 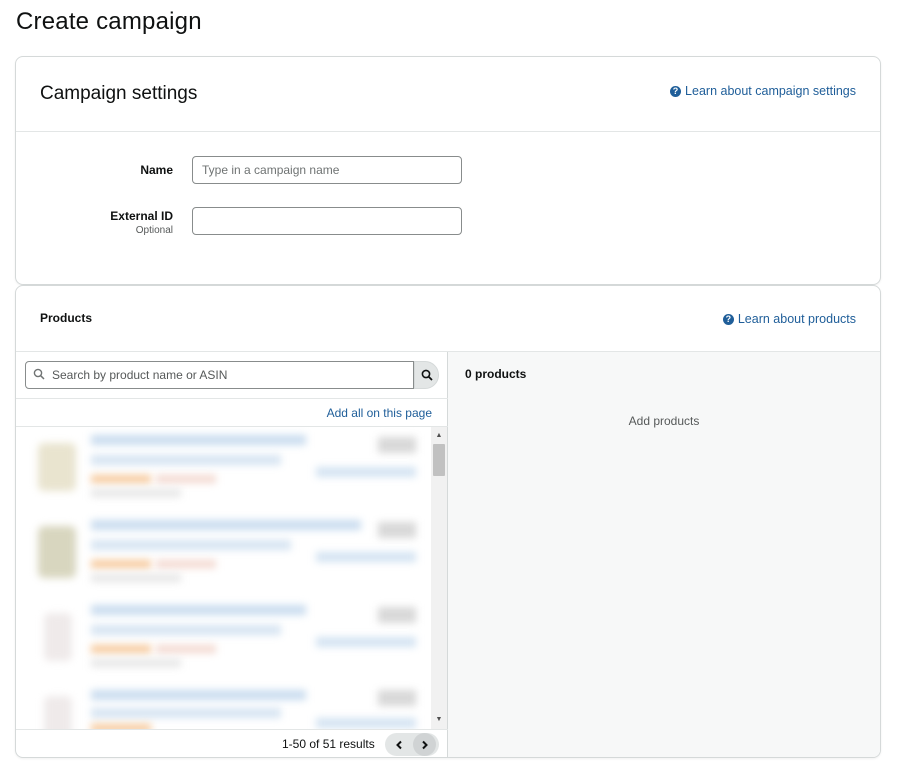 I want to click on scroll-thumb, so click(x=439, y=460).